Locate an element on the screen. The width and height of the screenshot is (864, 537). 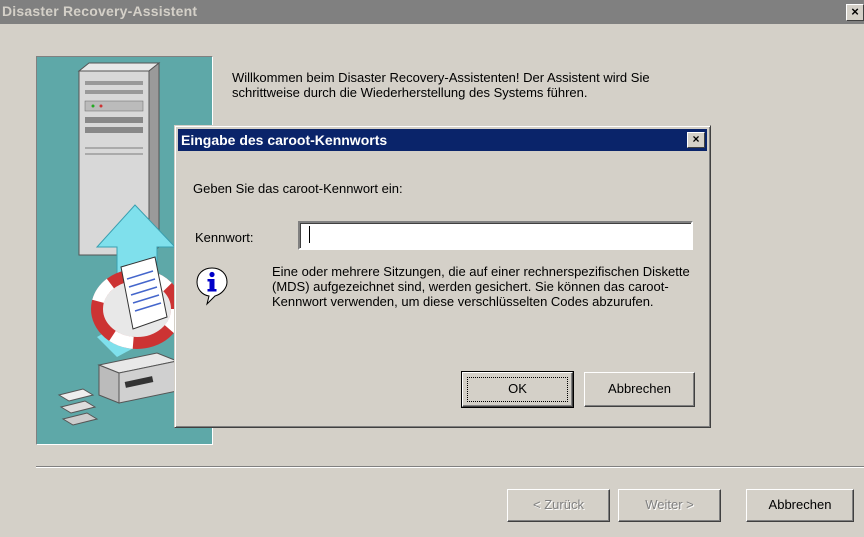
dialog-cancel-button: Abbrechen is located at coordinates (639, 389).